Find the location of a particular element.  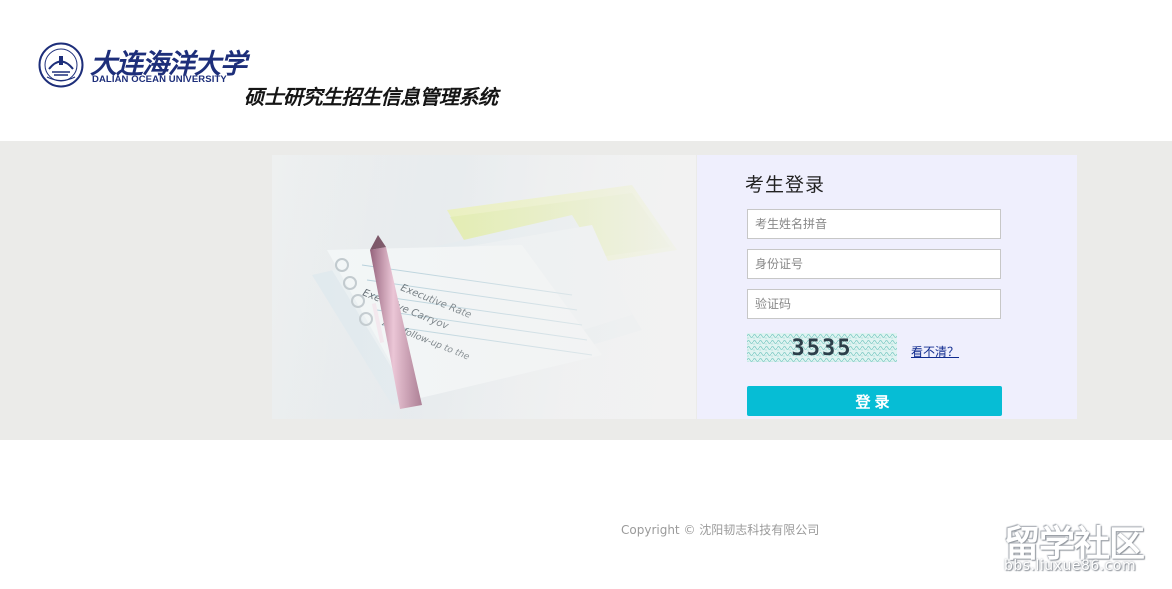

watermark-url: bbs.liuxue86.com is located at coordinates (1070, 566).